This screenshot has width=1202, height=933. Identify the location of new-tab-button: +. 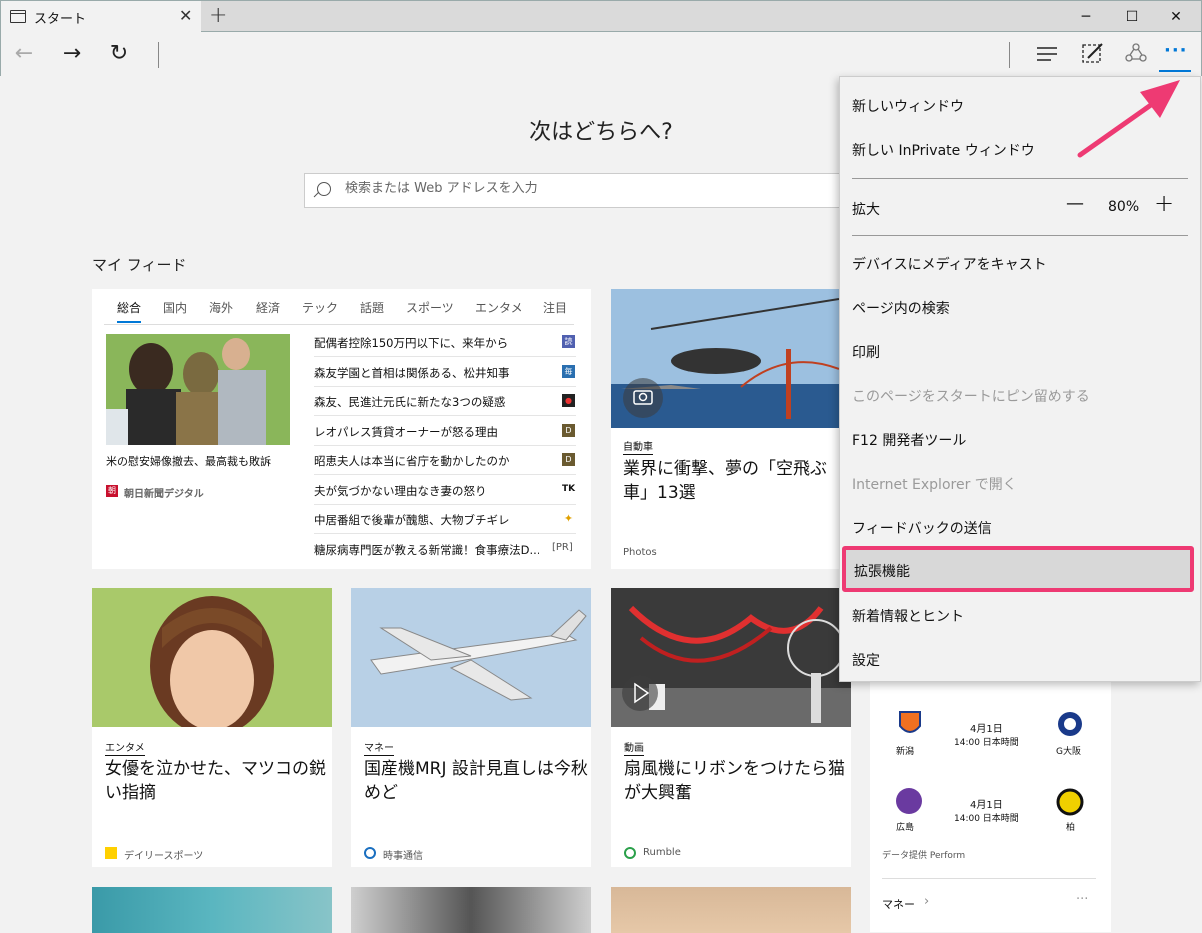
(218, 15).